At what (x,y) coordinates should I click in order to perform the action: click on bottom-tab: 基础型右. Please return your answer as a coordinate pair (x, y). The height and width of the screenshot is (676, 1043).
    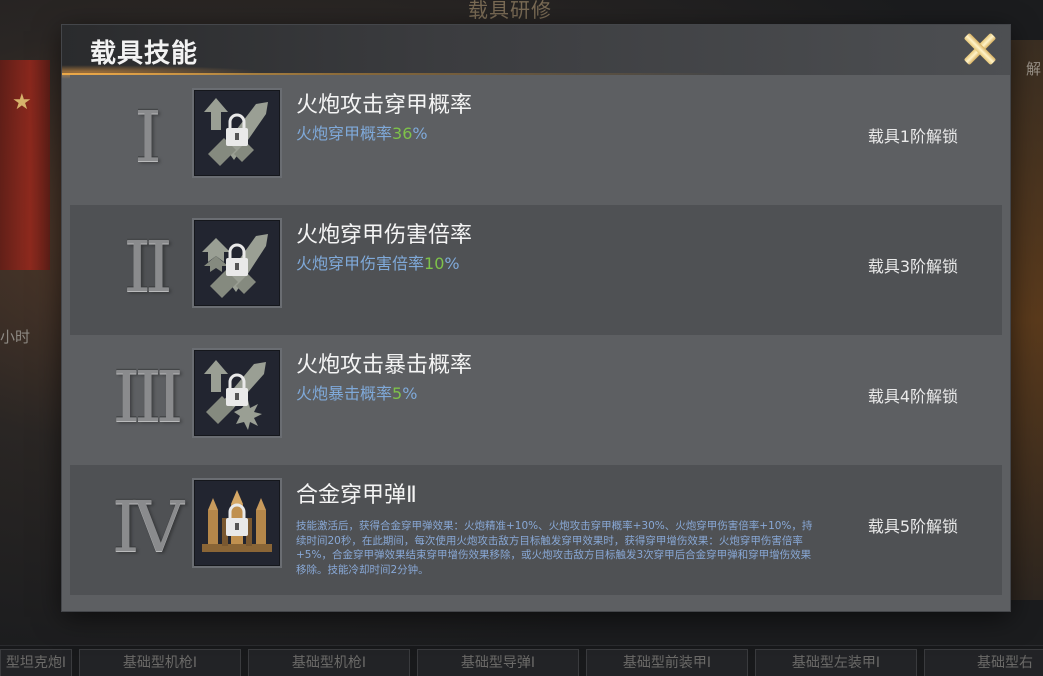
    Looking at the image, I should click on (983, 662).